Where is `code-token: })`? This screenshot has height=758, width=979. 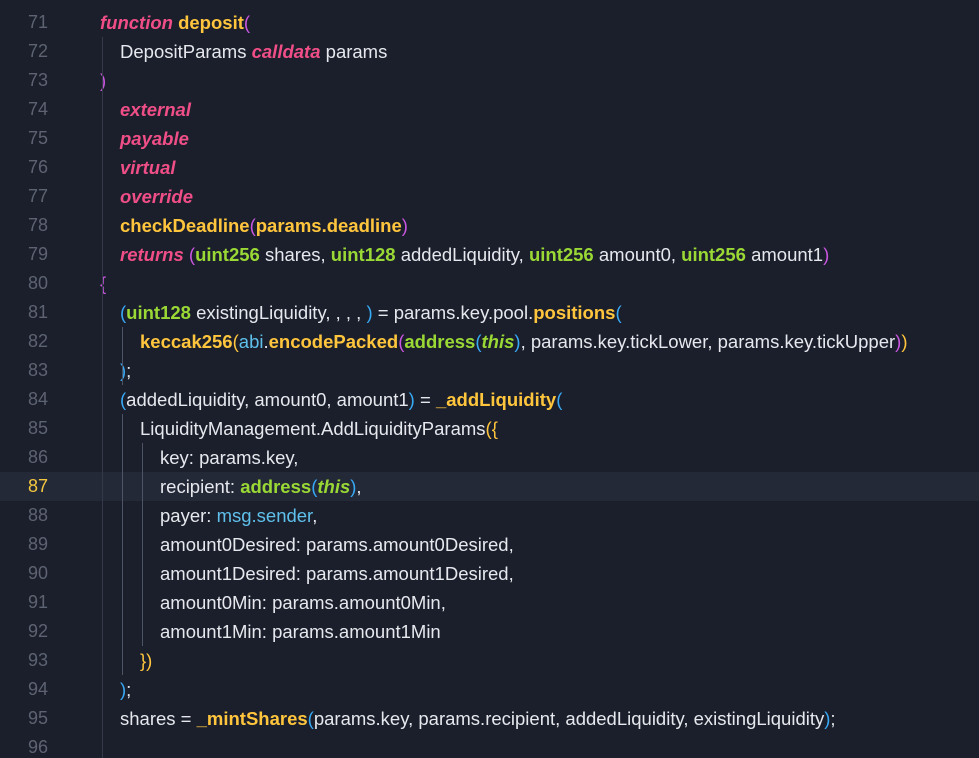
code-token: }) is located at coordinates (146, 660).